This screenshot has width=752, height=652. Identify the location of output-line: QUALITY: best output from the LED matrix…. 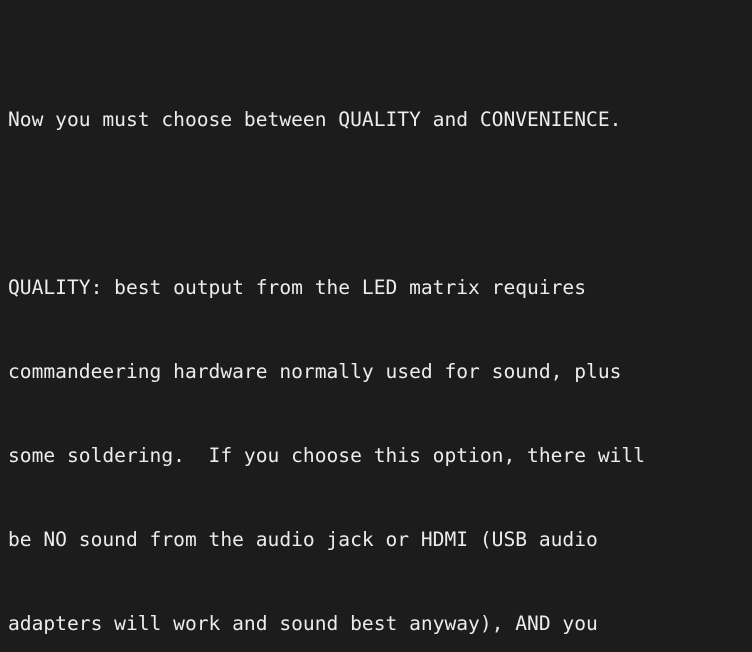
(297, 287).